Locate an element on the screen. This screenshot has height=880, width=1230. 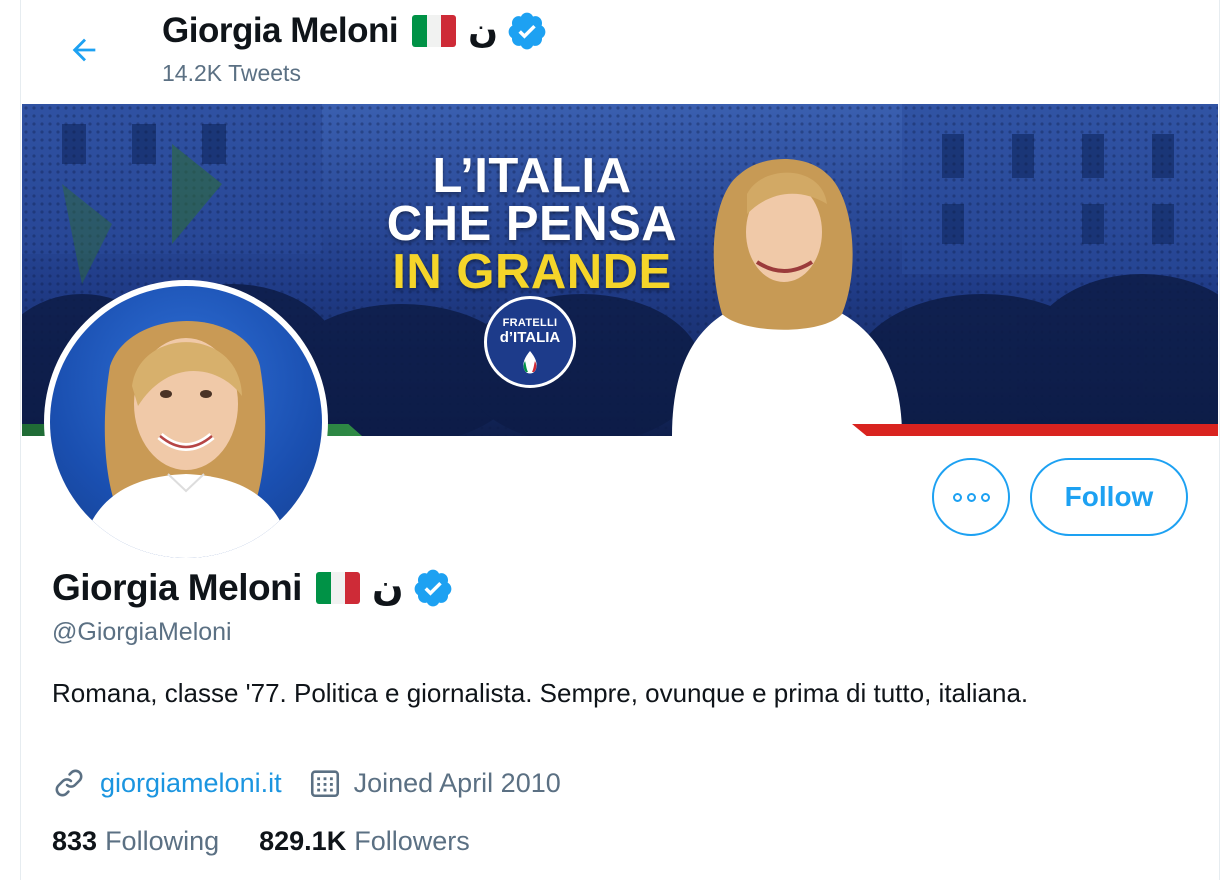
joined-date: Joined April 2010 is located at coordinates (457, 782).